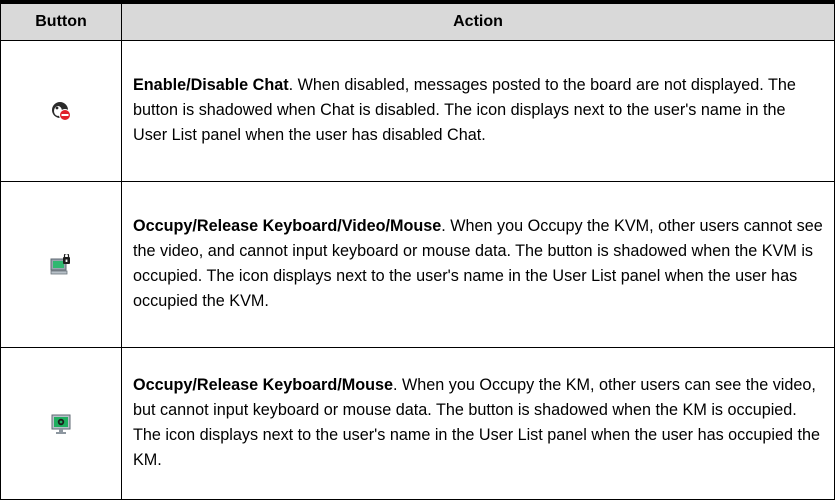 The height and width of the screenshot is (500, 835). What do you see at coordinates (61, 20) in the screenshot?
I see `header-button: Button` at bounding box center [61, 20].